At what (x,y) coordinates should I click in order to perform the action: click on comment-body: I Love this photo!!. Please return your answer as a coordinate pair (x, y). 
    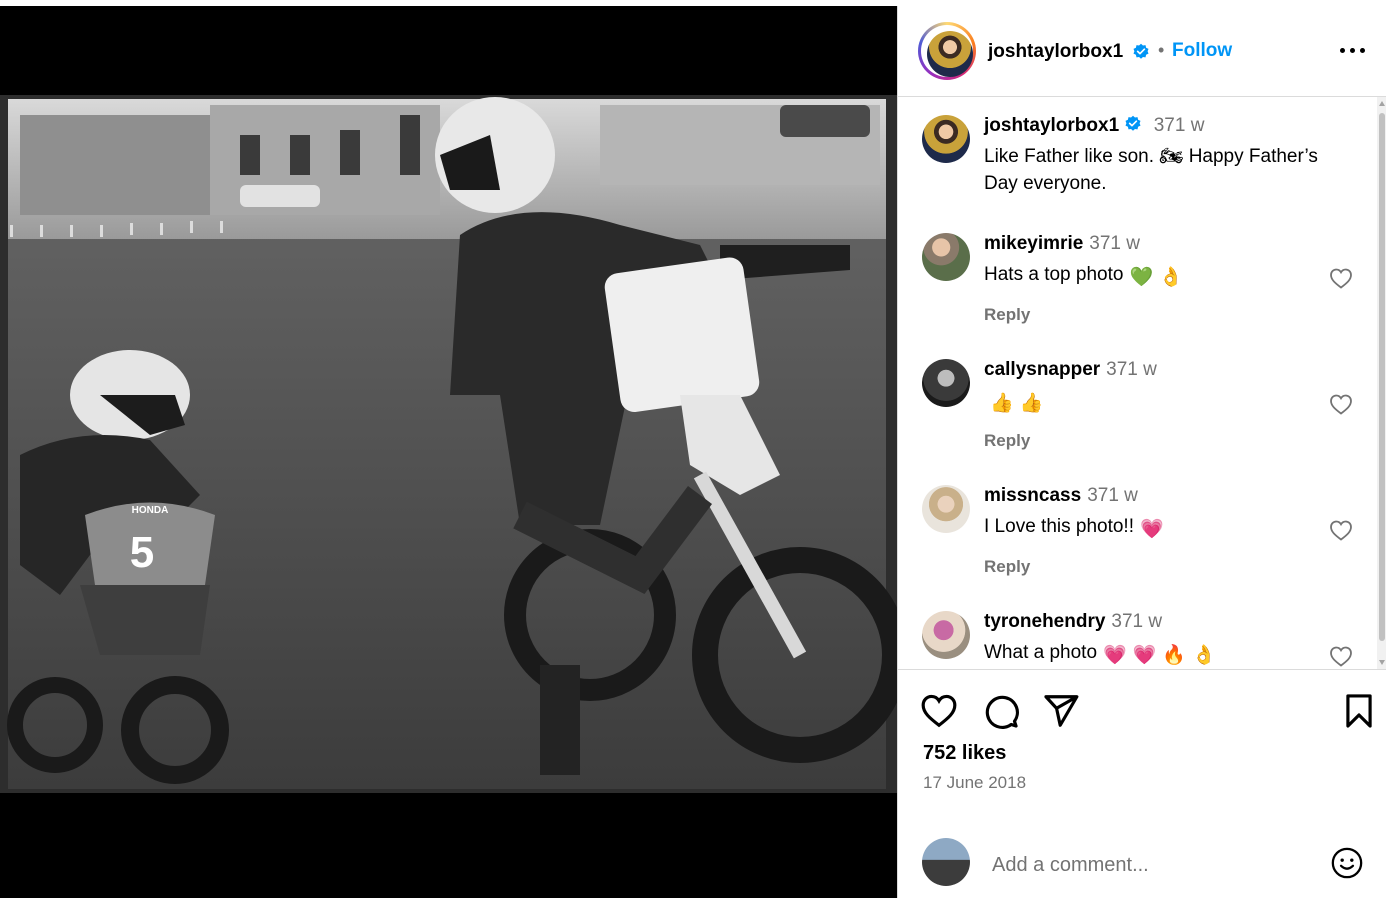
    Looking at the image, I should click on (1059, 526).